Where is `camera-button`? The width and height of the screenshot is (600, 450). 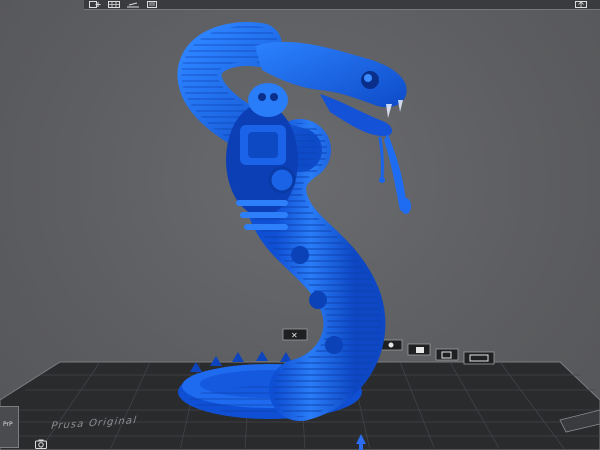
camera-button is located at coordinates (41, 444).